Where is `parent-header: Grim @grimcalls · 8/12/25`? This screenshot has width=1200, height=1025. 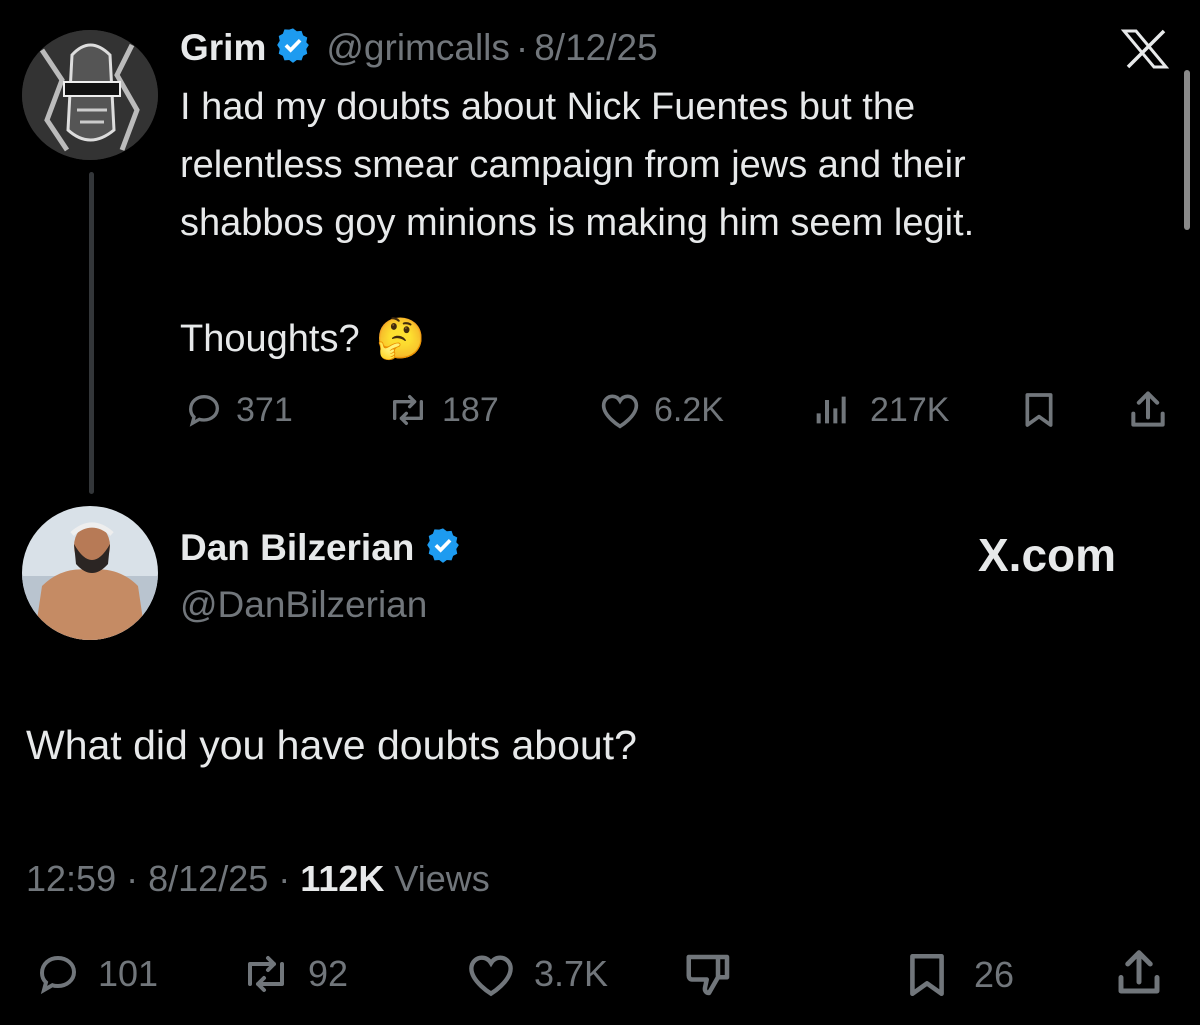 parent-header: Grim @grimcalls · 8/12/25 is located at coordinates (419, 47).